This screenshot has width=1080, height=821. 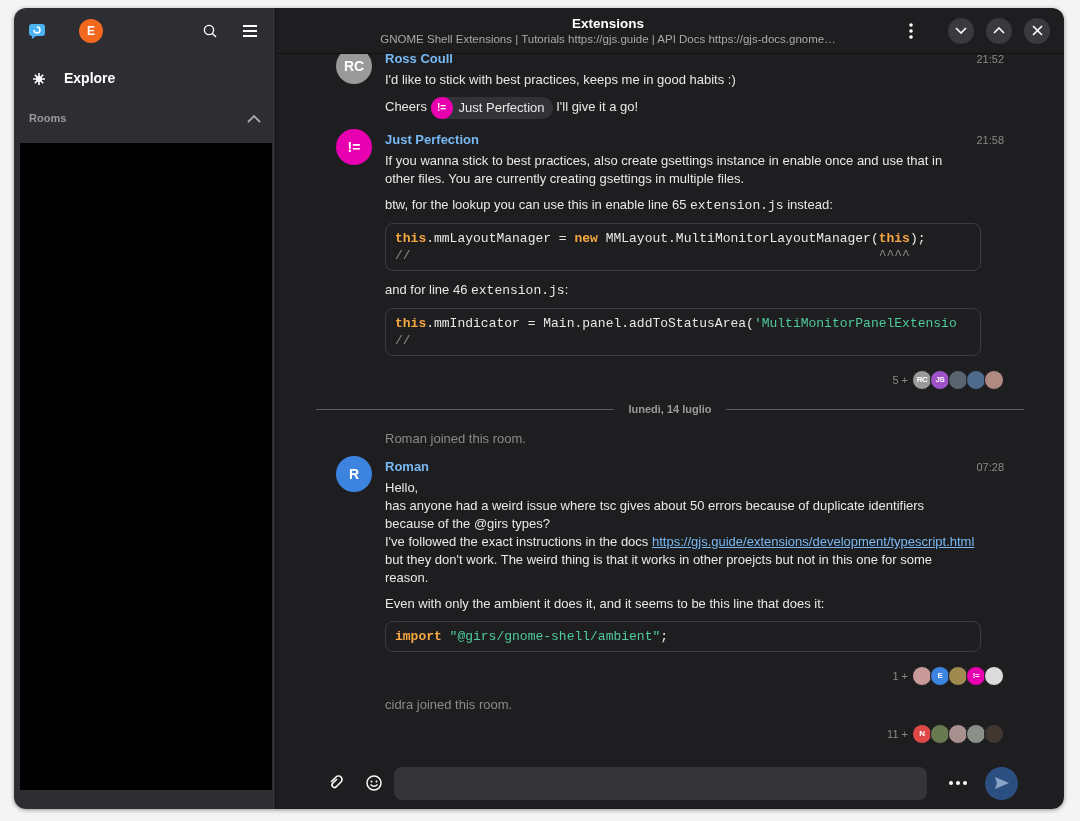 What do you see at coordinates (922, 734) in the screenshot?
I see `read-receipt-avatar: N` at bounding box center [922, 734].